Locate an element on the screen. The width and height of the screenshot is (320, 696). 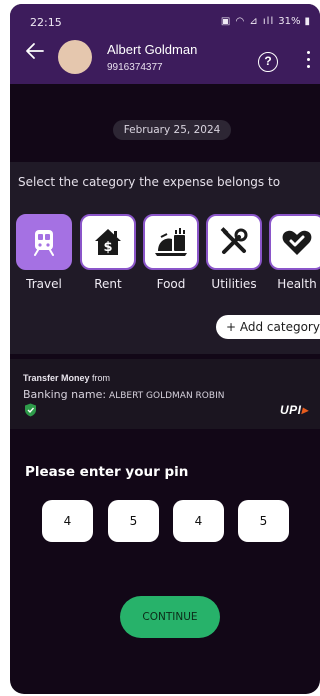
continue-button: CONTINUE is located at coordinates (170, 617).